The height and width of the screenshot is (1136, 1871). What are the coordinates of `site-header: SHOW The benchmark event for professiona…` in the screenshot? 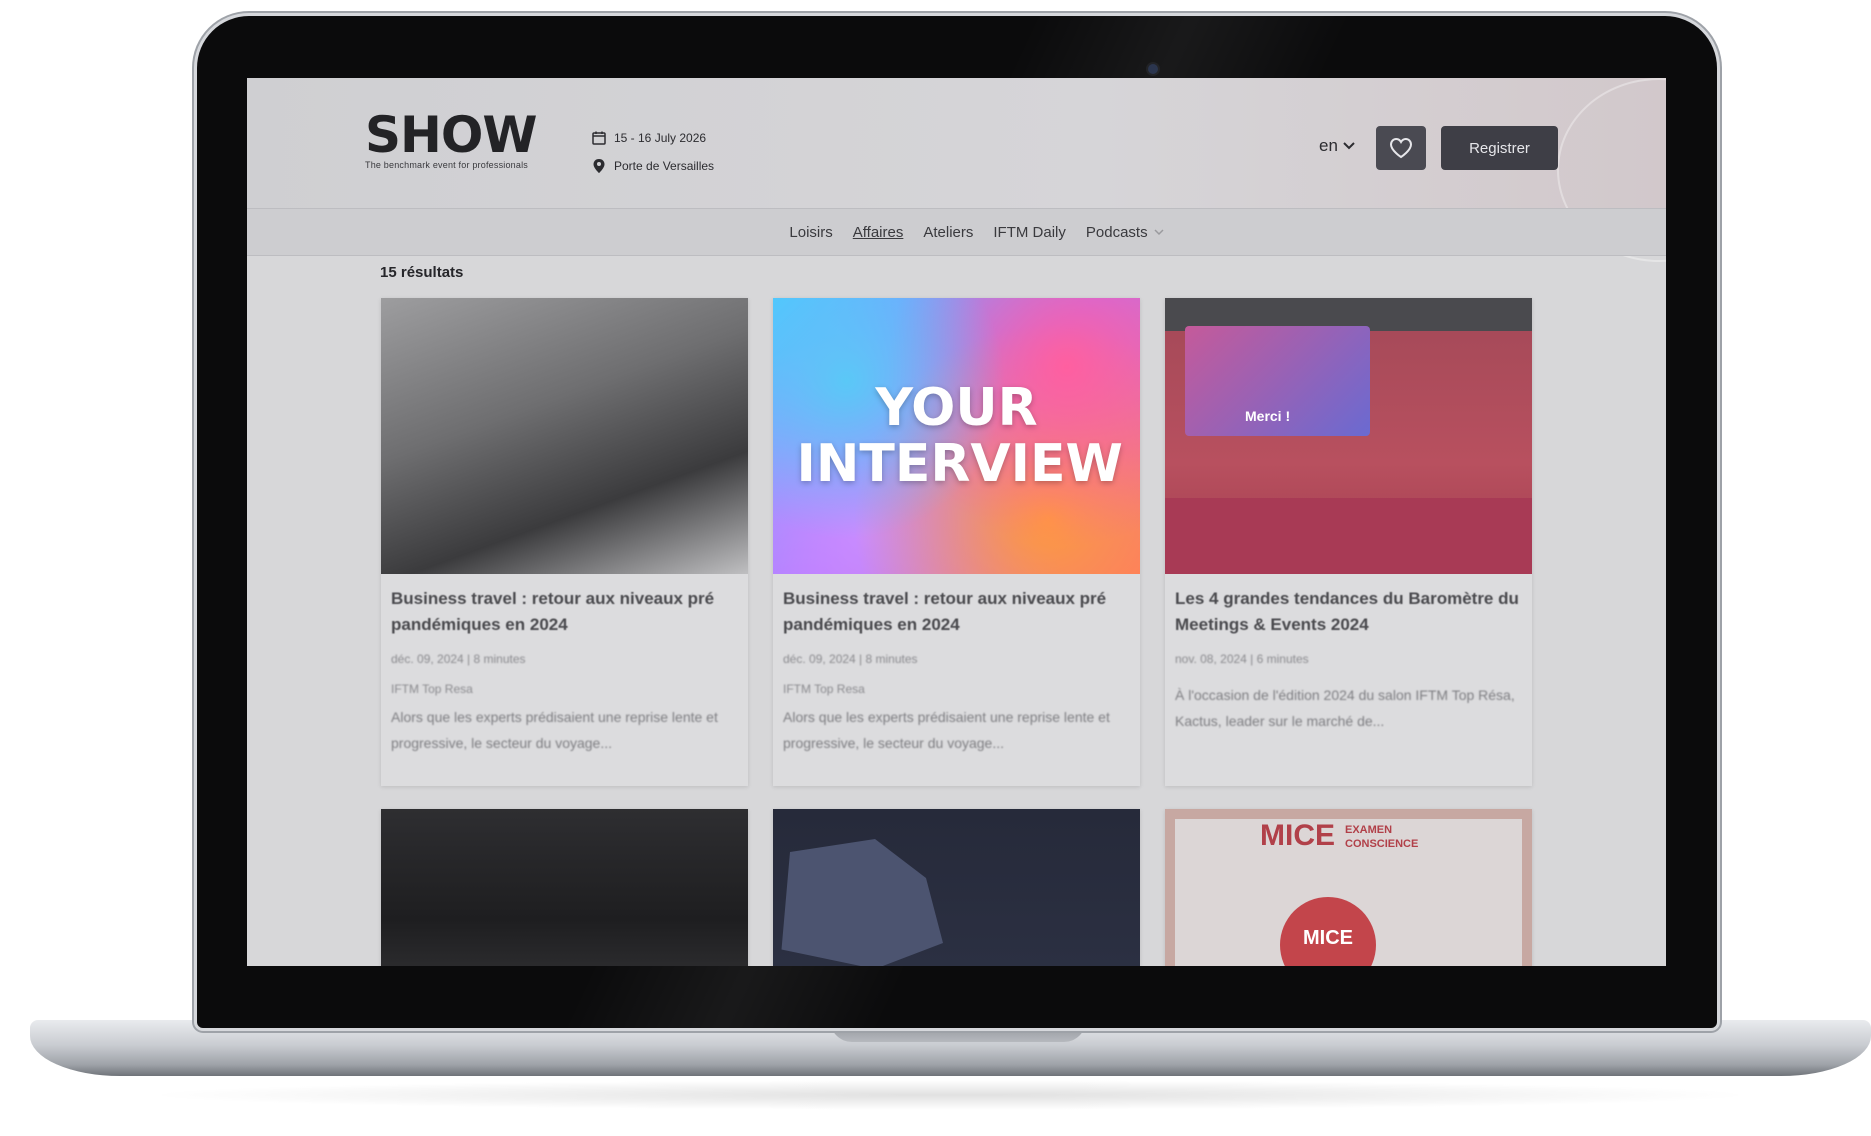 It's located at (956, 170).